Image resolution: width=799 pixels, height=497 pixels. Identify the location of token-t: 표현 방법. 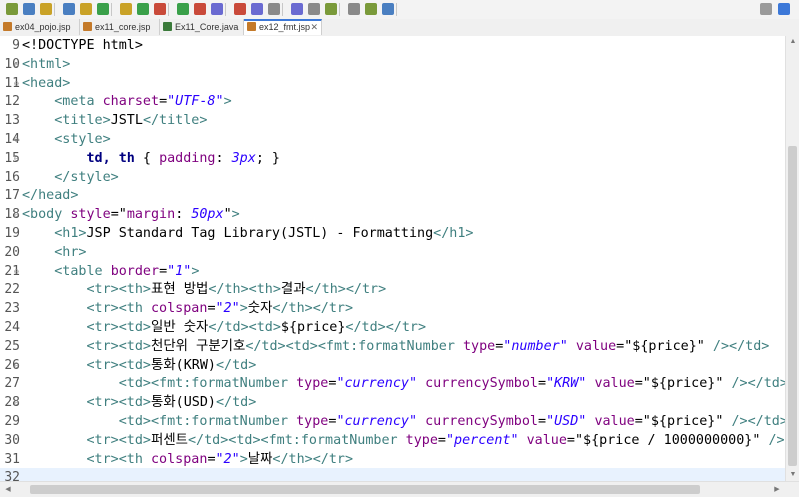
(180, 290).